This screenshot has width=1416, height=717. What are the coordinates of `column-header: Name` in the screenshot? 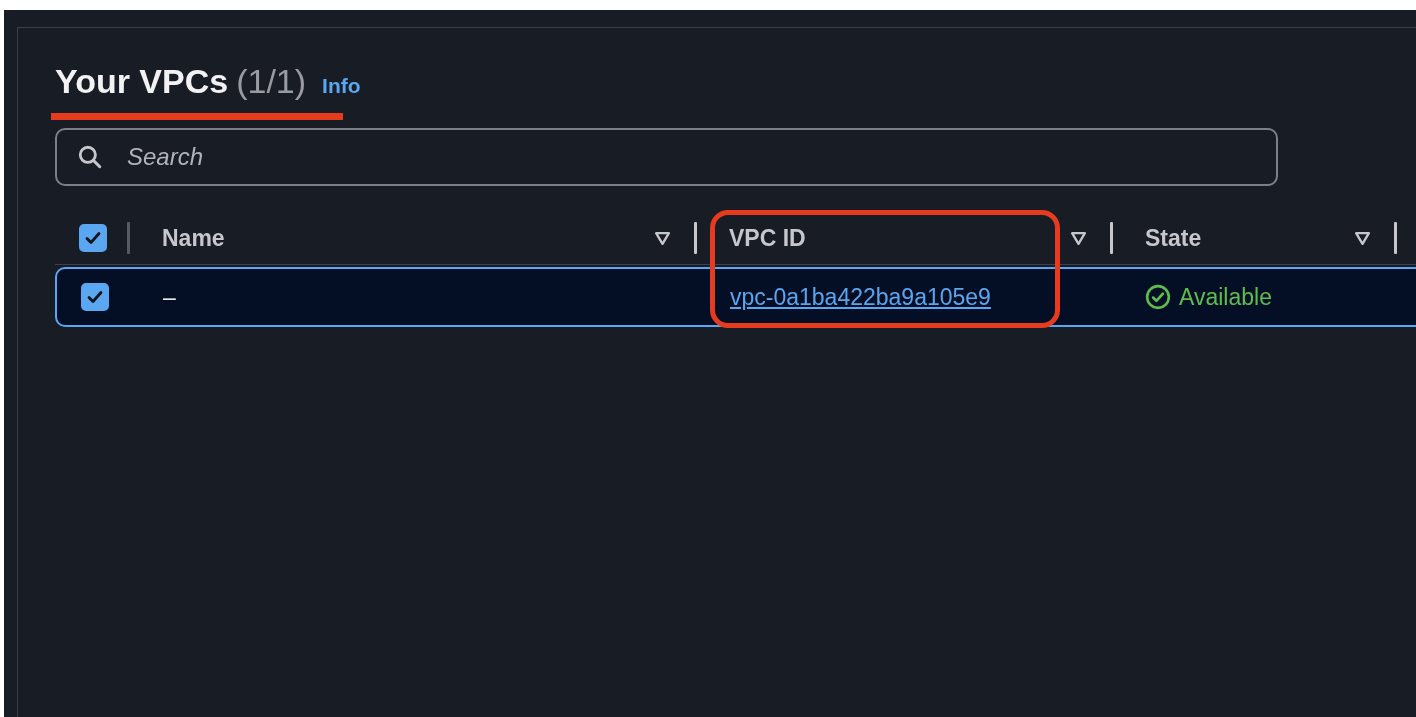 It's located at (408, 238).